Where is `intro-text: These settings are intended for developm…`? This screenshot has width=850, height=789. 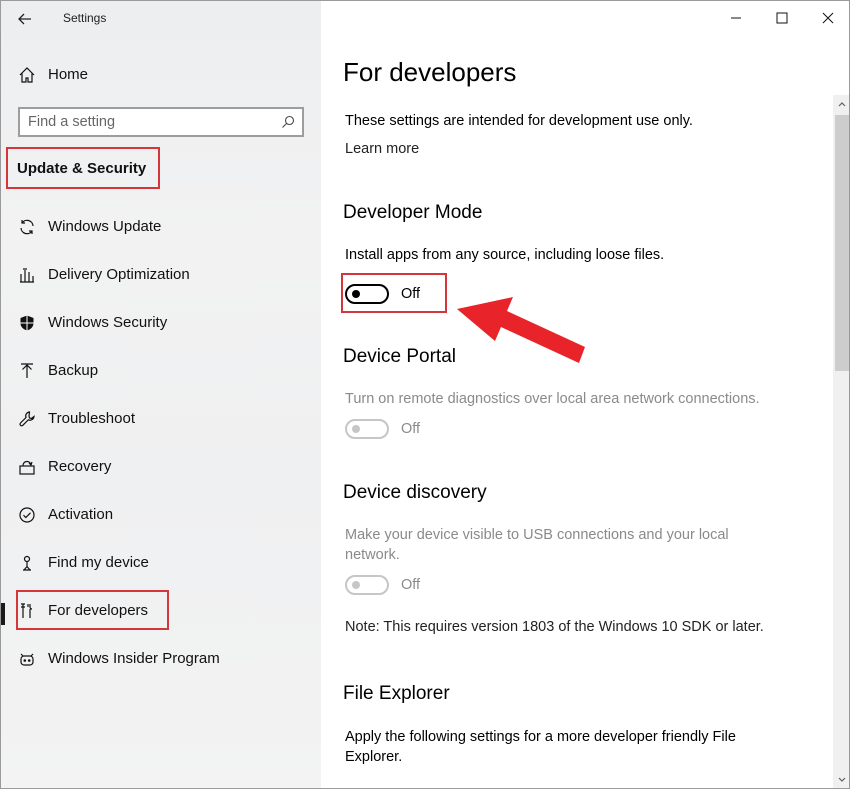 intro-text: These settings are intended for developm… is located at coordinates (519, 121).